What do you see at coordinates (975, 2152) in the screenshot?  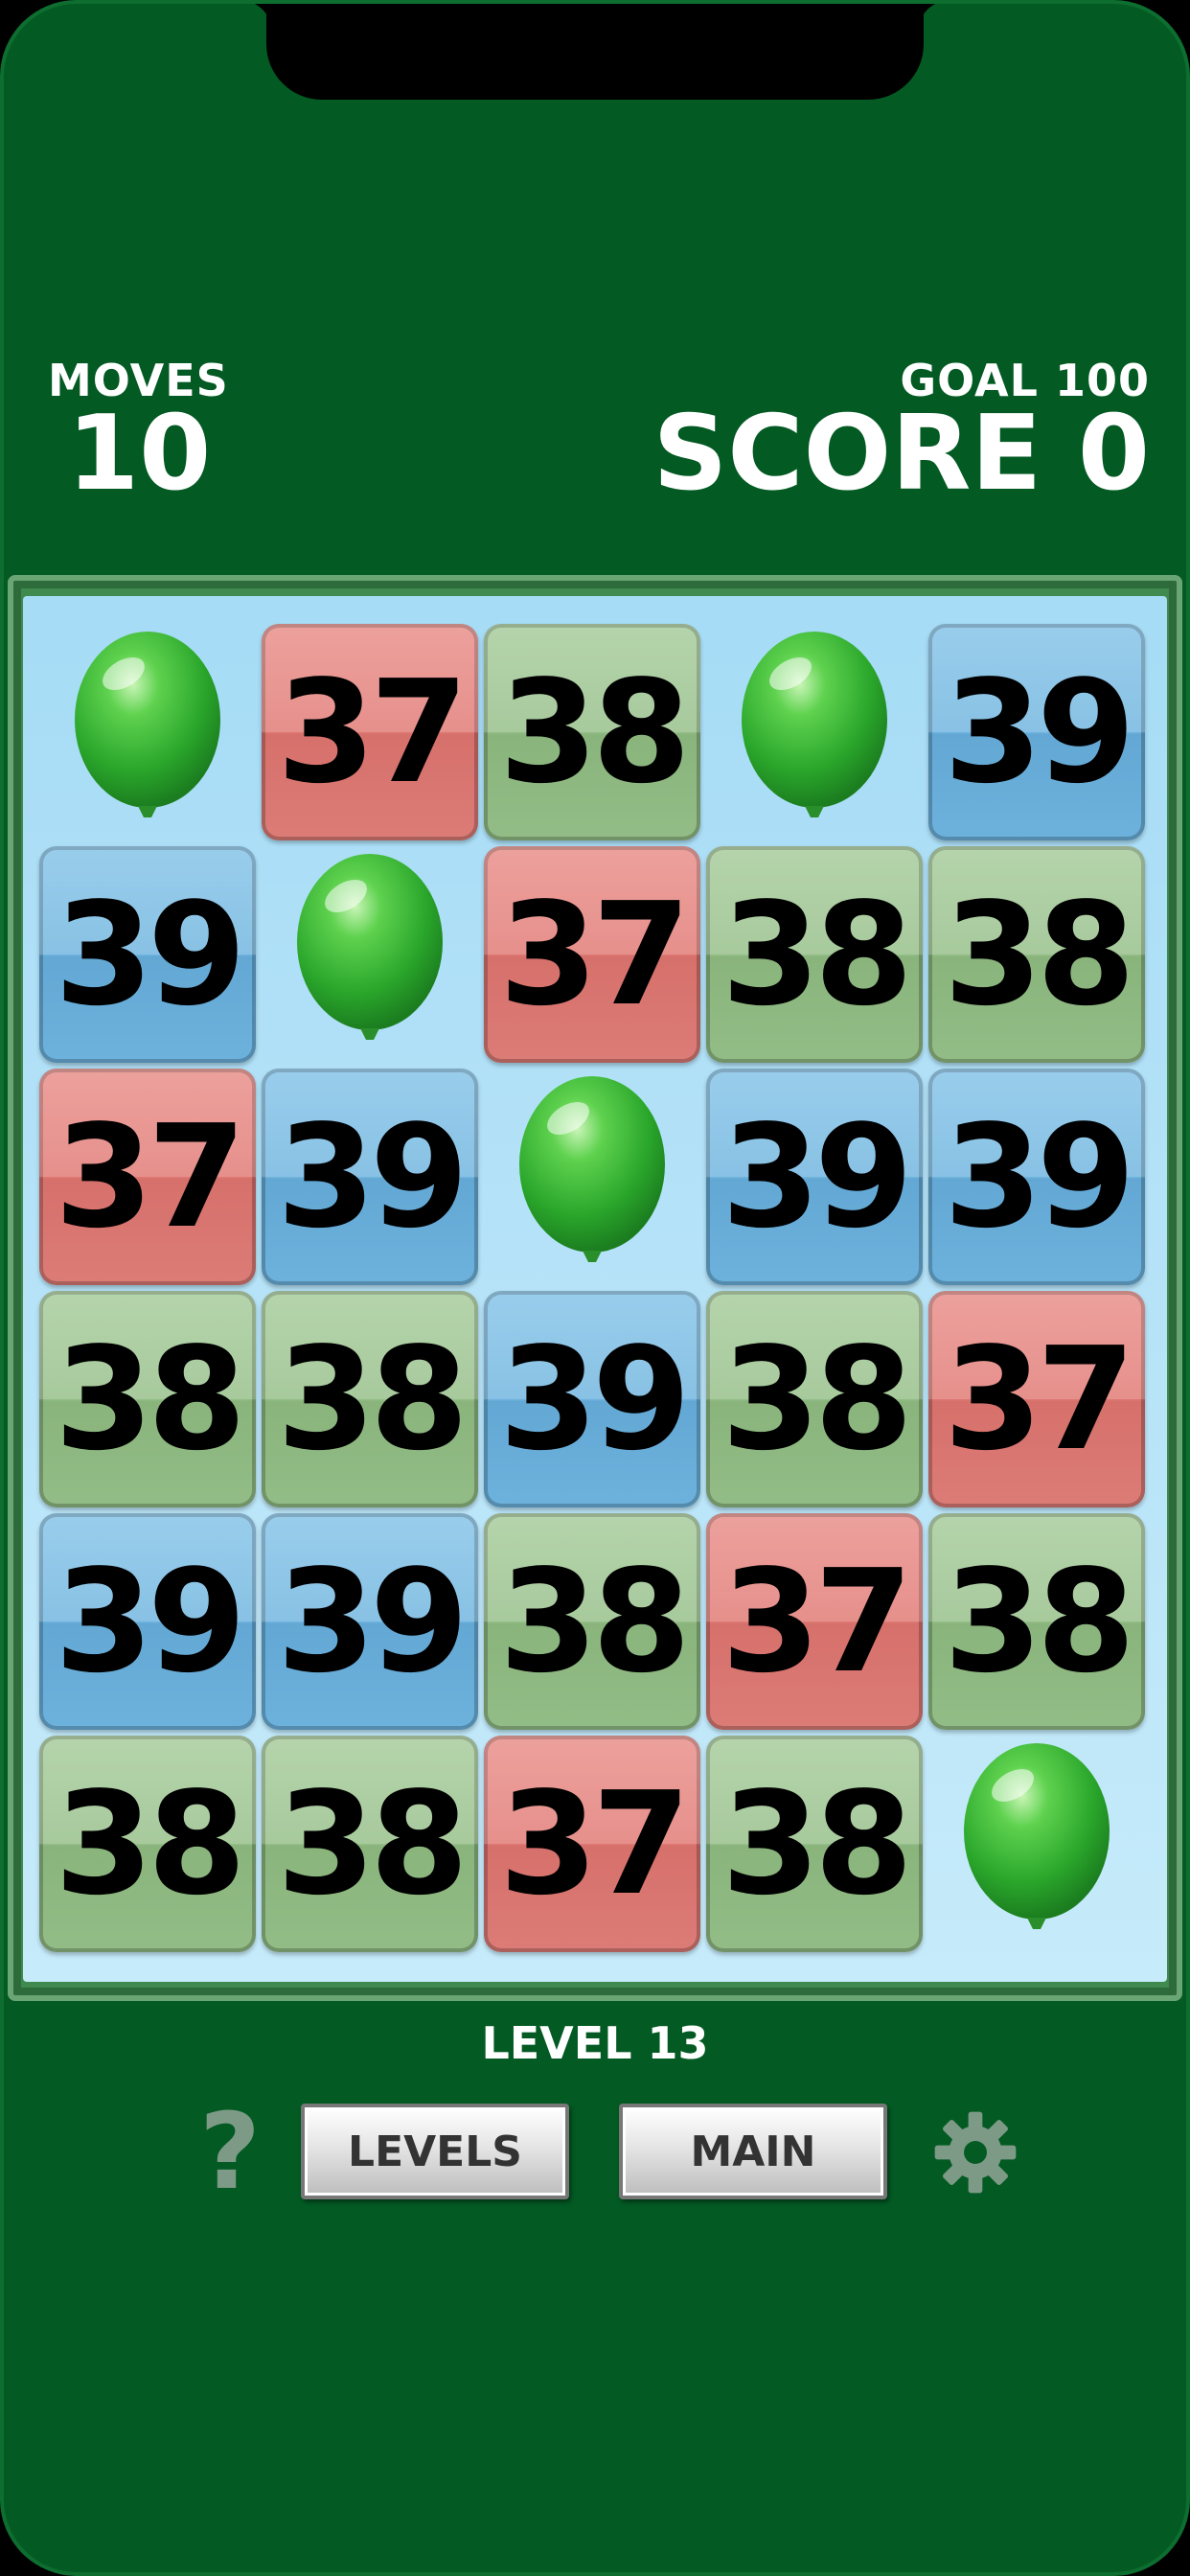 I see `gear-icon` at bounding box center [975, 2152].